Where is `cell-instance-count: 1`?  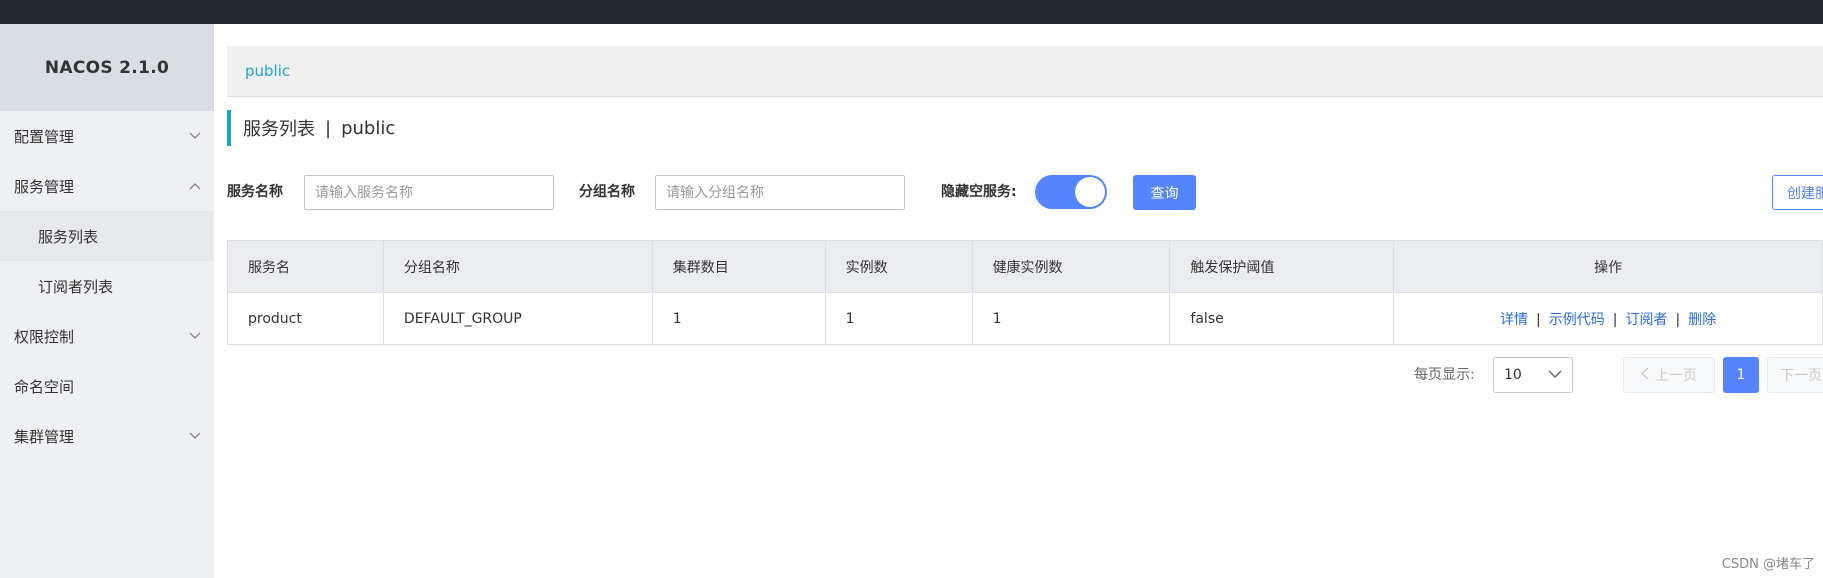 cell-instance-count: 1 is located at coordinates (898, 318).